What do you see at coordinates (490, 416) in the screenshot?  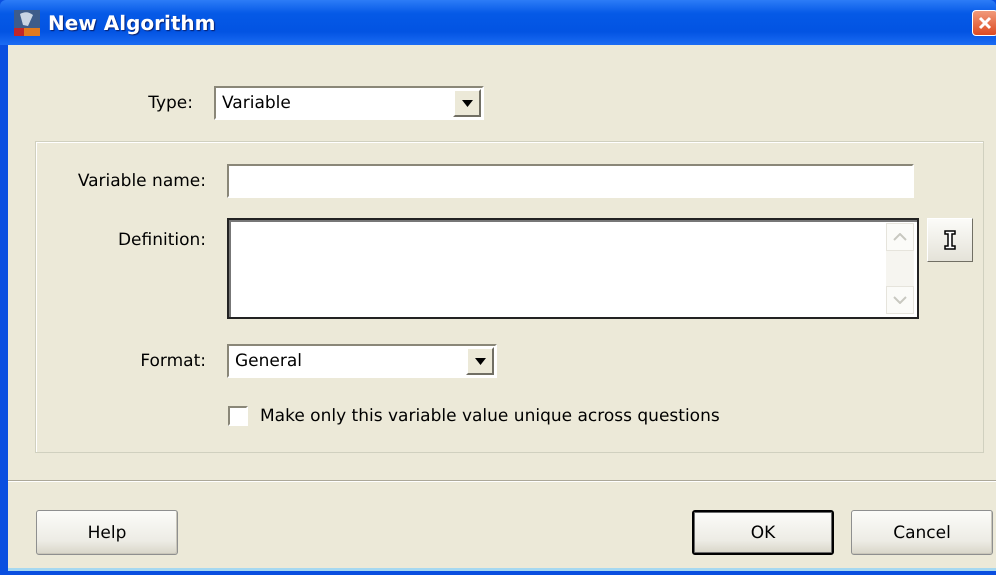 I see `checkbox-label: Make only this variable value unique across questions` at bounding box center [490, 416].